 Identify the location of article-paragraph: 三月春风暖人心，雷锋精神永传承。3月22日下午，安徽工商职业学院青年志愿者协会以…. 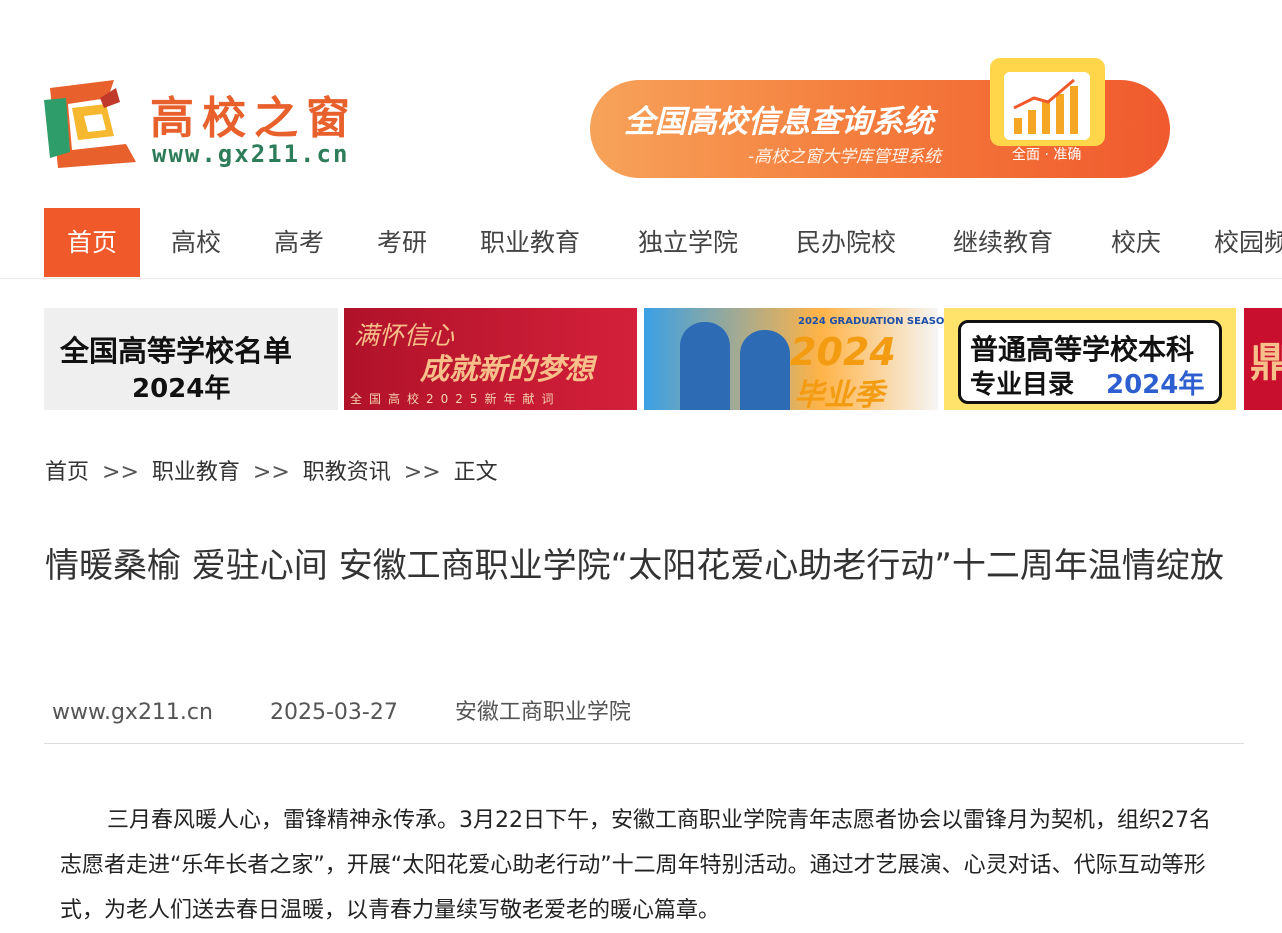
(635, 865).